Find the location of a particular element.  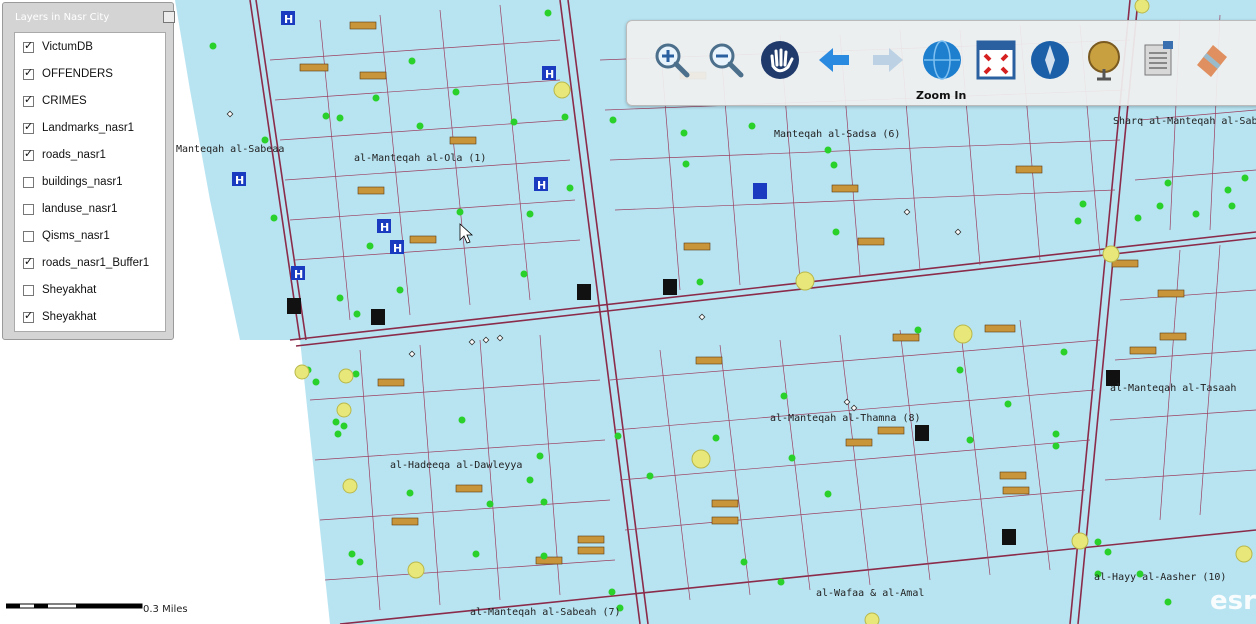

layer-item: landuse_nasr1 is located at coordinates (70, 209).